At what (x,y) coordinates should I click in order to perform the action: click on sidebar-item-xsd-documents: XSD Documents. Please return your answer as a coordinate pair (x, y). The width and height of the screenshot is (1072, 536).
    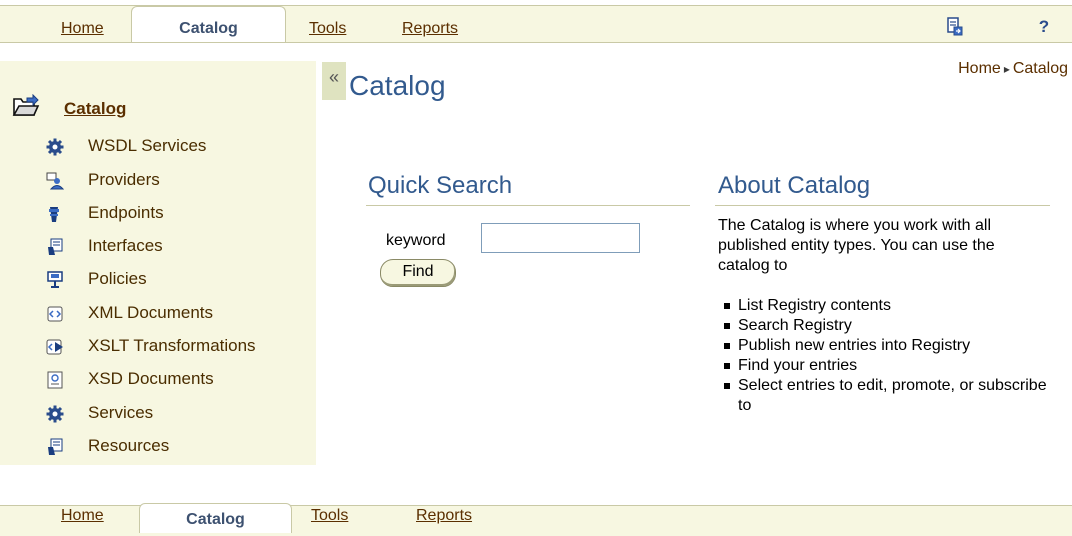
    Looking at the image, I should click on (176, 381).